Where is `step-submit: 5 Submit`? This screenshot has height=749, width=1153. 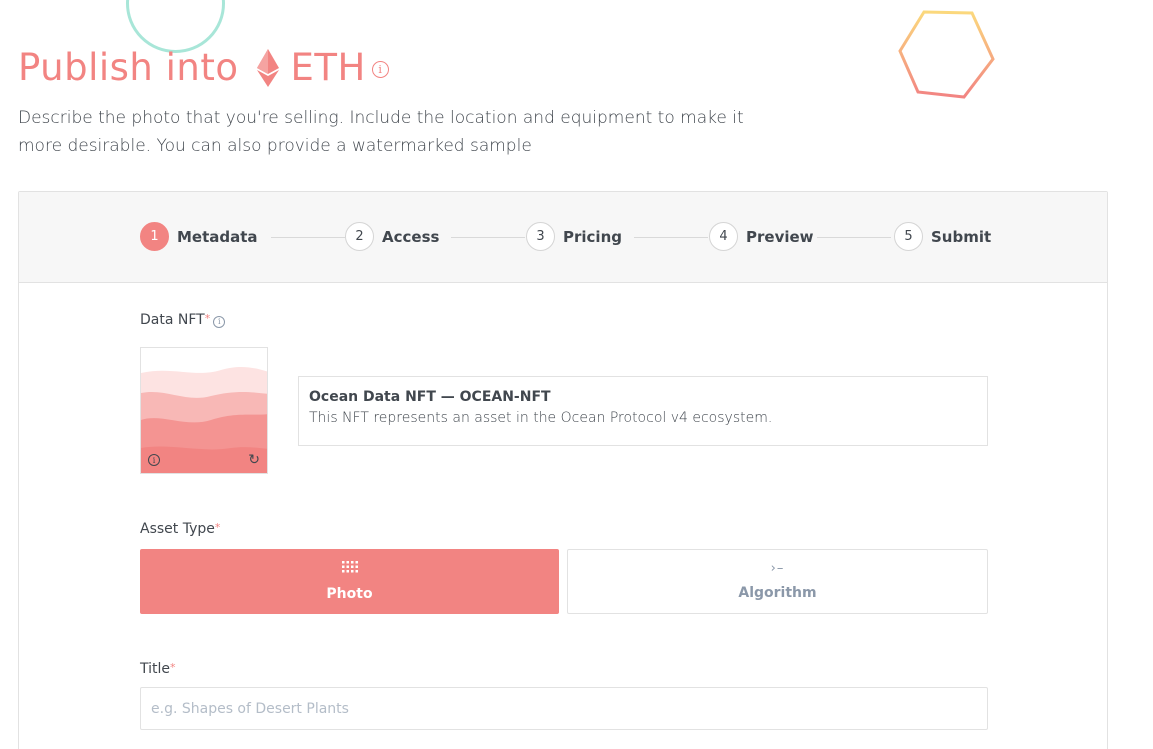
step-submit: 5 Submit is located at coordinates (942, 236).